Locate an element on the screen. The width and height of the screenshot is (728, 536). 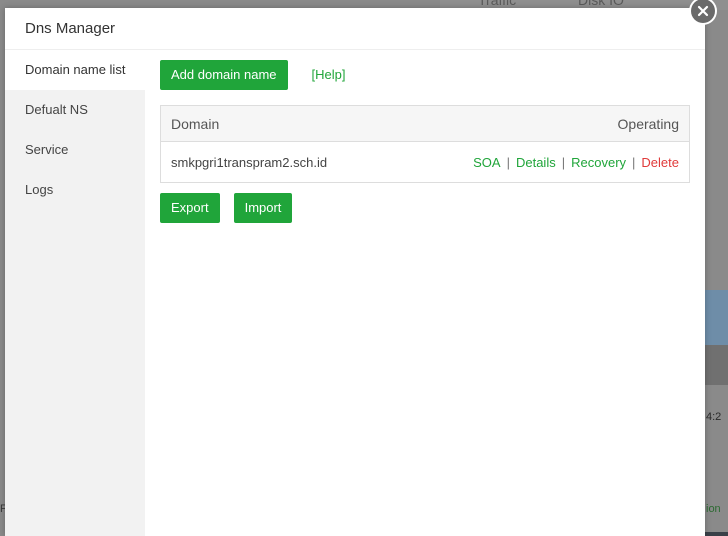
column-header-domain: Domain is located at coordinates (276, 123).